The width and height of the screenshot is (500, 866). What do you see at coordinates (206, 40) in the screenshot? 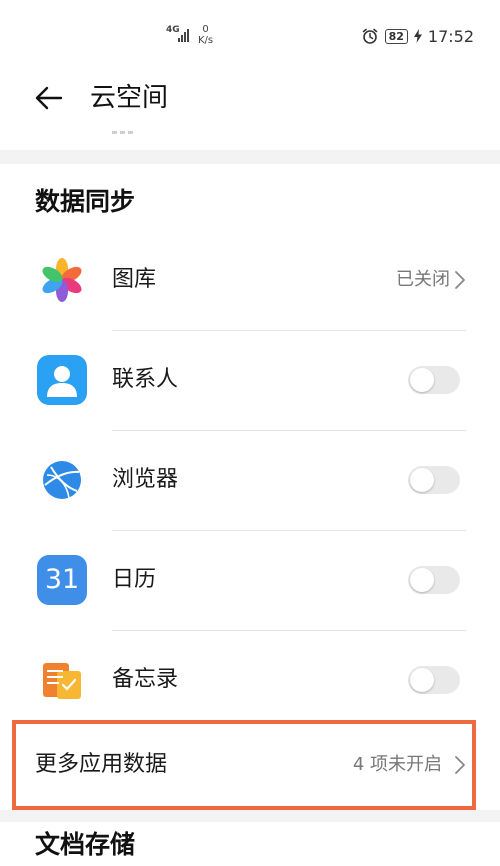
I see `network-speed-unit: K/s` at bounding box center [206, 40].